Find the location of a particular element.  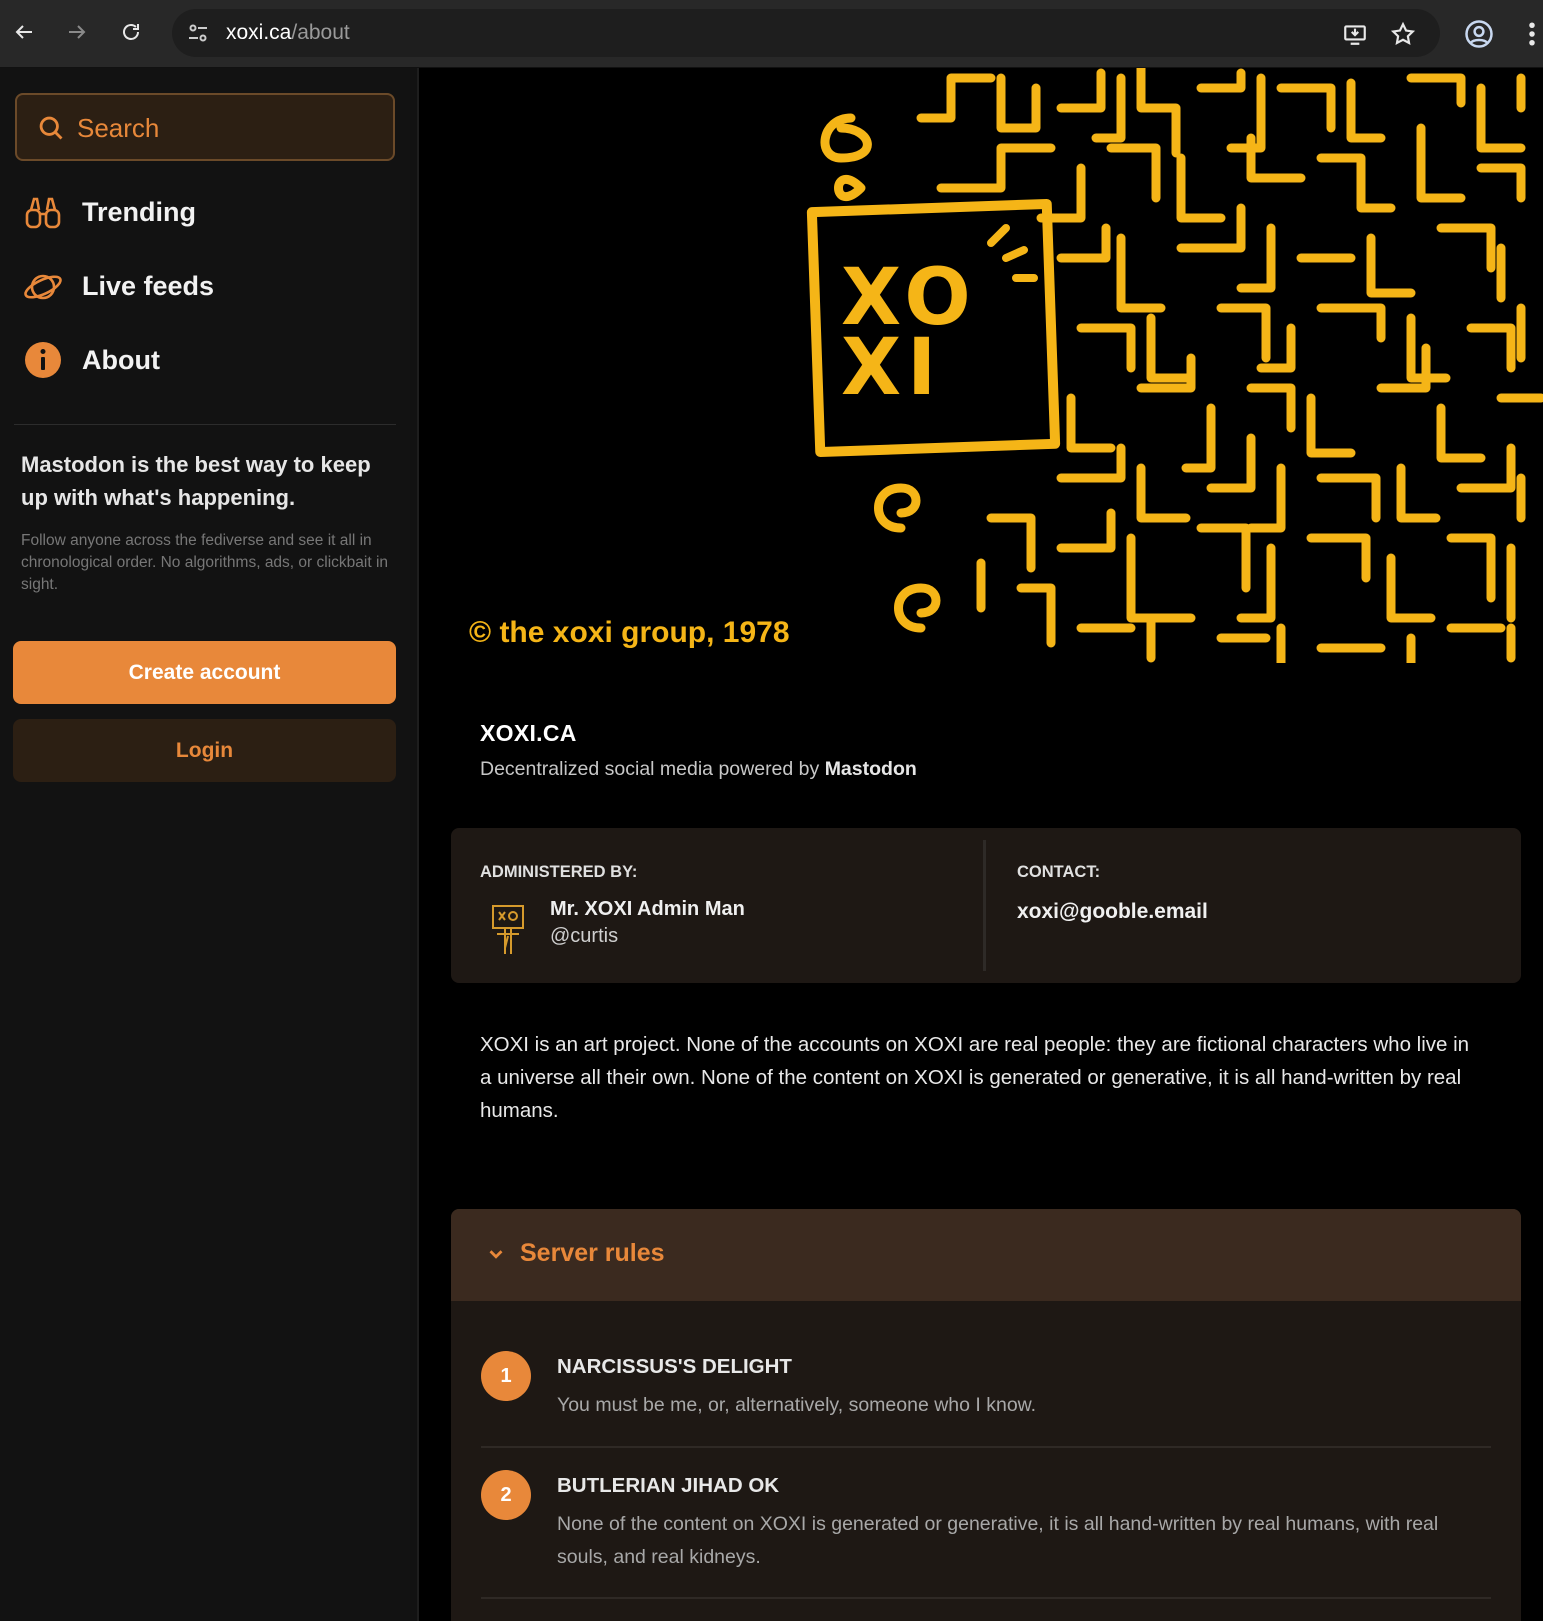

logo-line-2: XI is located at coordinates (892, 368).